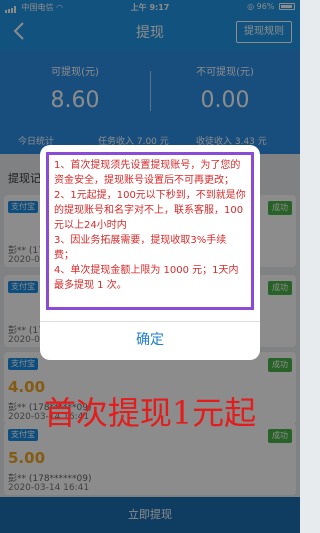 The height and width of the screenshot is (533, 320). I want to click on rule-item: 3、因业务拓展需要，提现收取3%手续费；, so click(140, 248).